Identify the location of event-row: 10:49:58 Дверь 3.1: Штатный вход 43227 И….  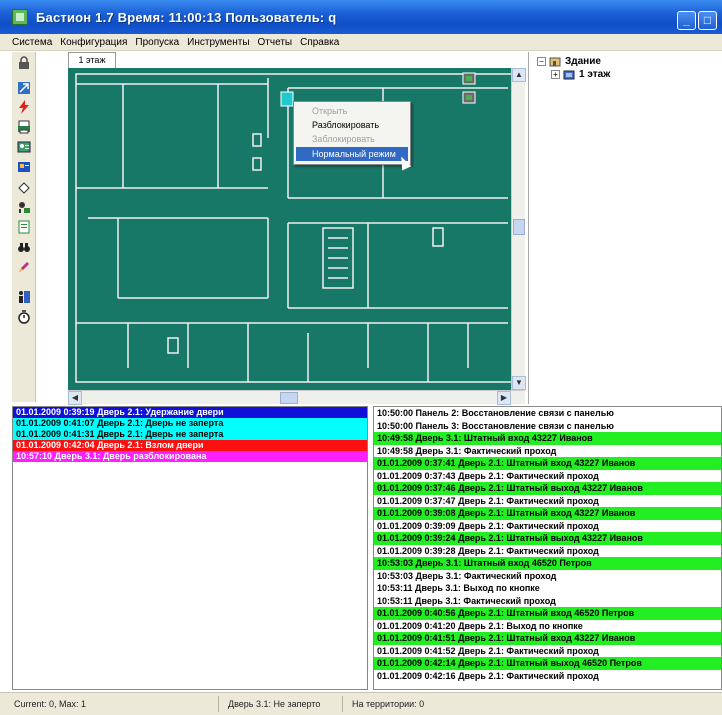
(547, 438).